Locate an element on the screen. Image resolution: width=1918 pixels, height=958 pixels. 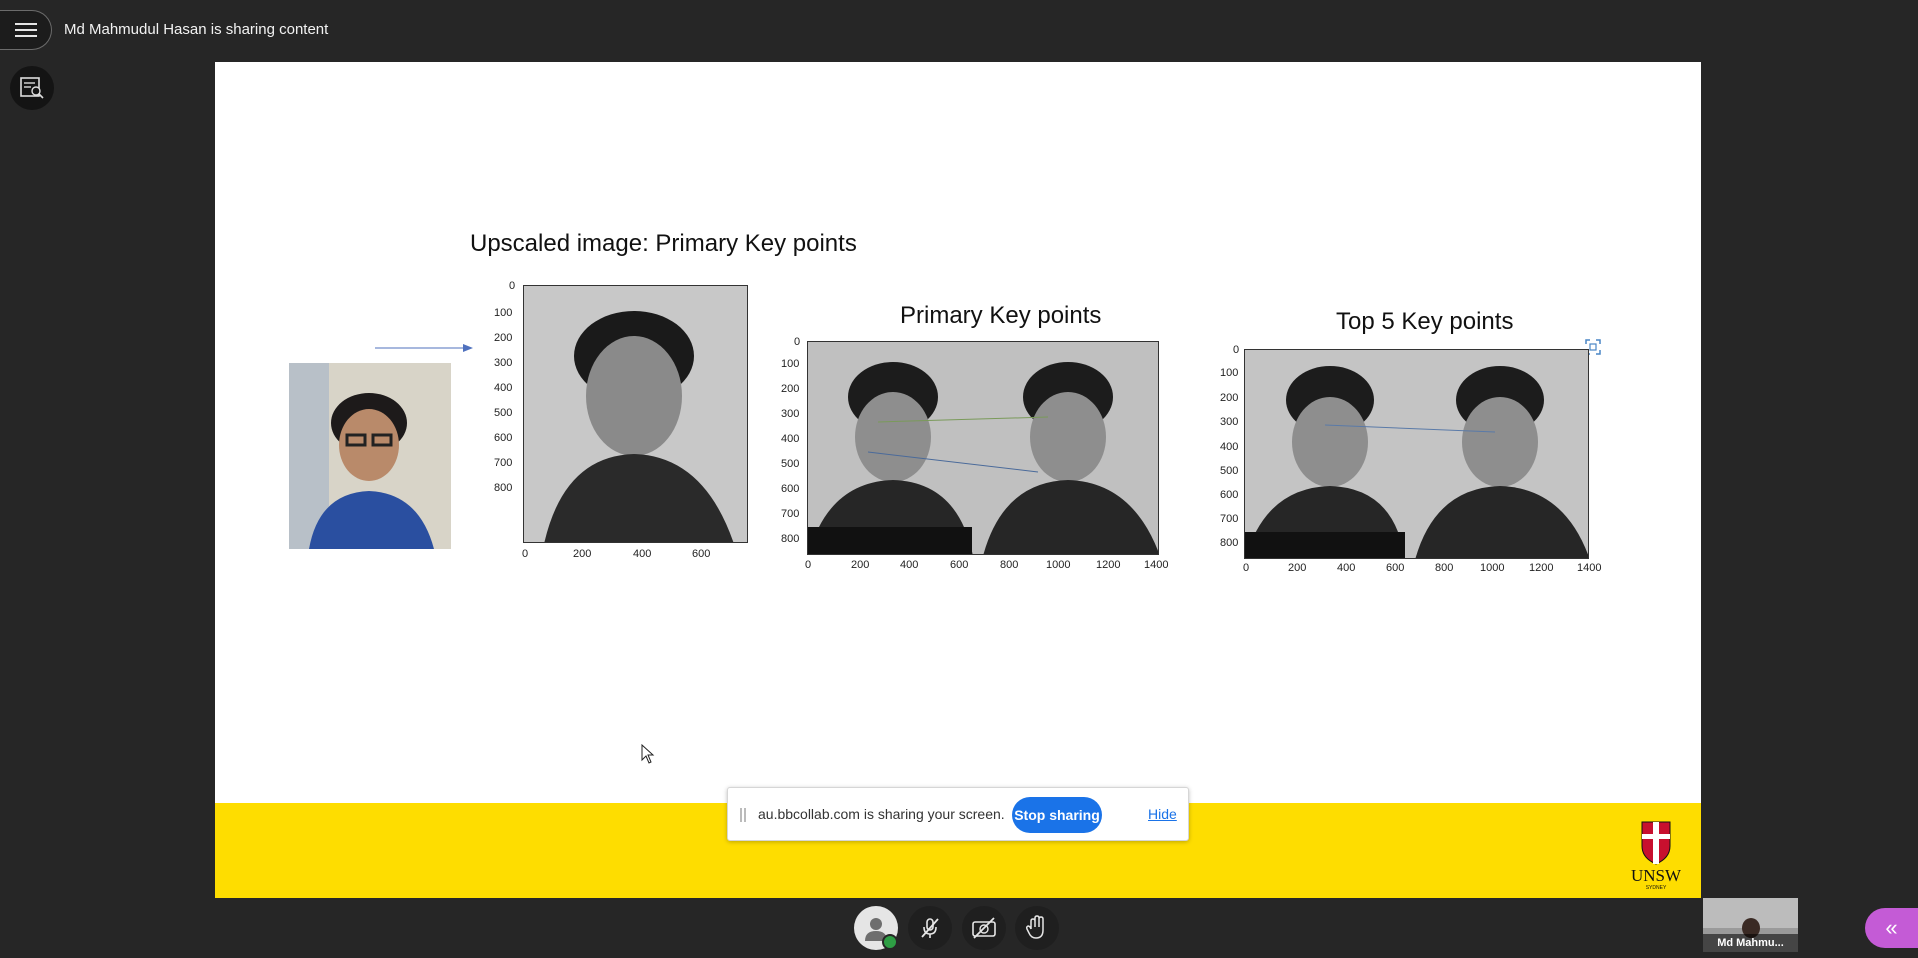
original-photo is located at coordinates (370, 456).